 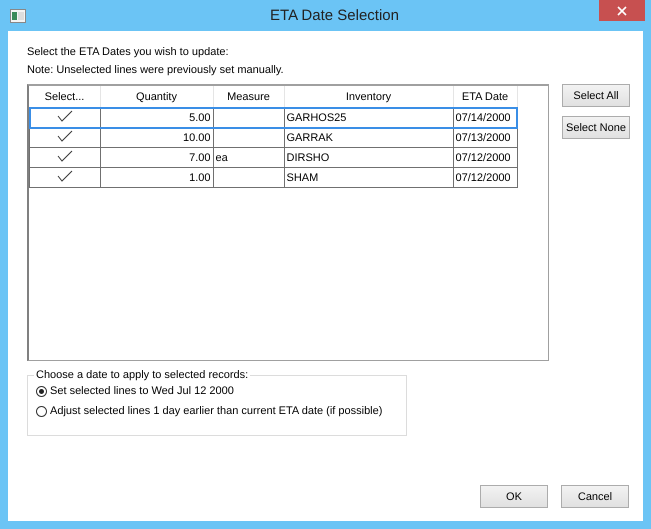 What do you see at coordinates (156, 97) in the screenshot?
I see `column-header: Quantity` at bounding box center [156, 97].